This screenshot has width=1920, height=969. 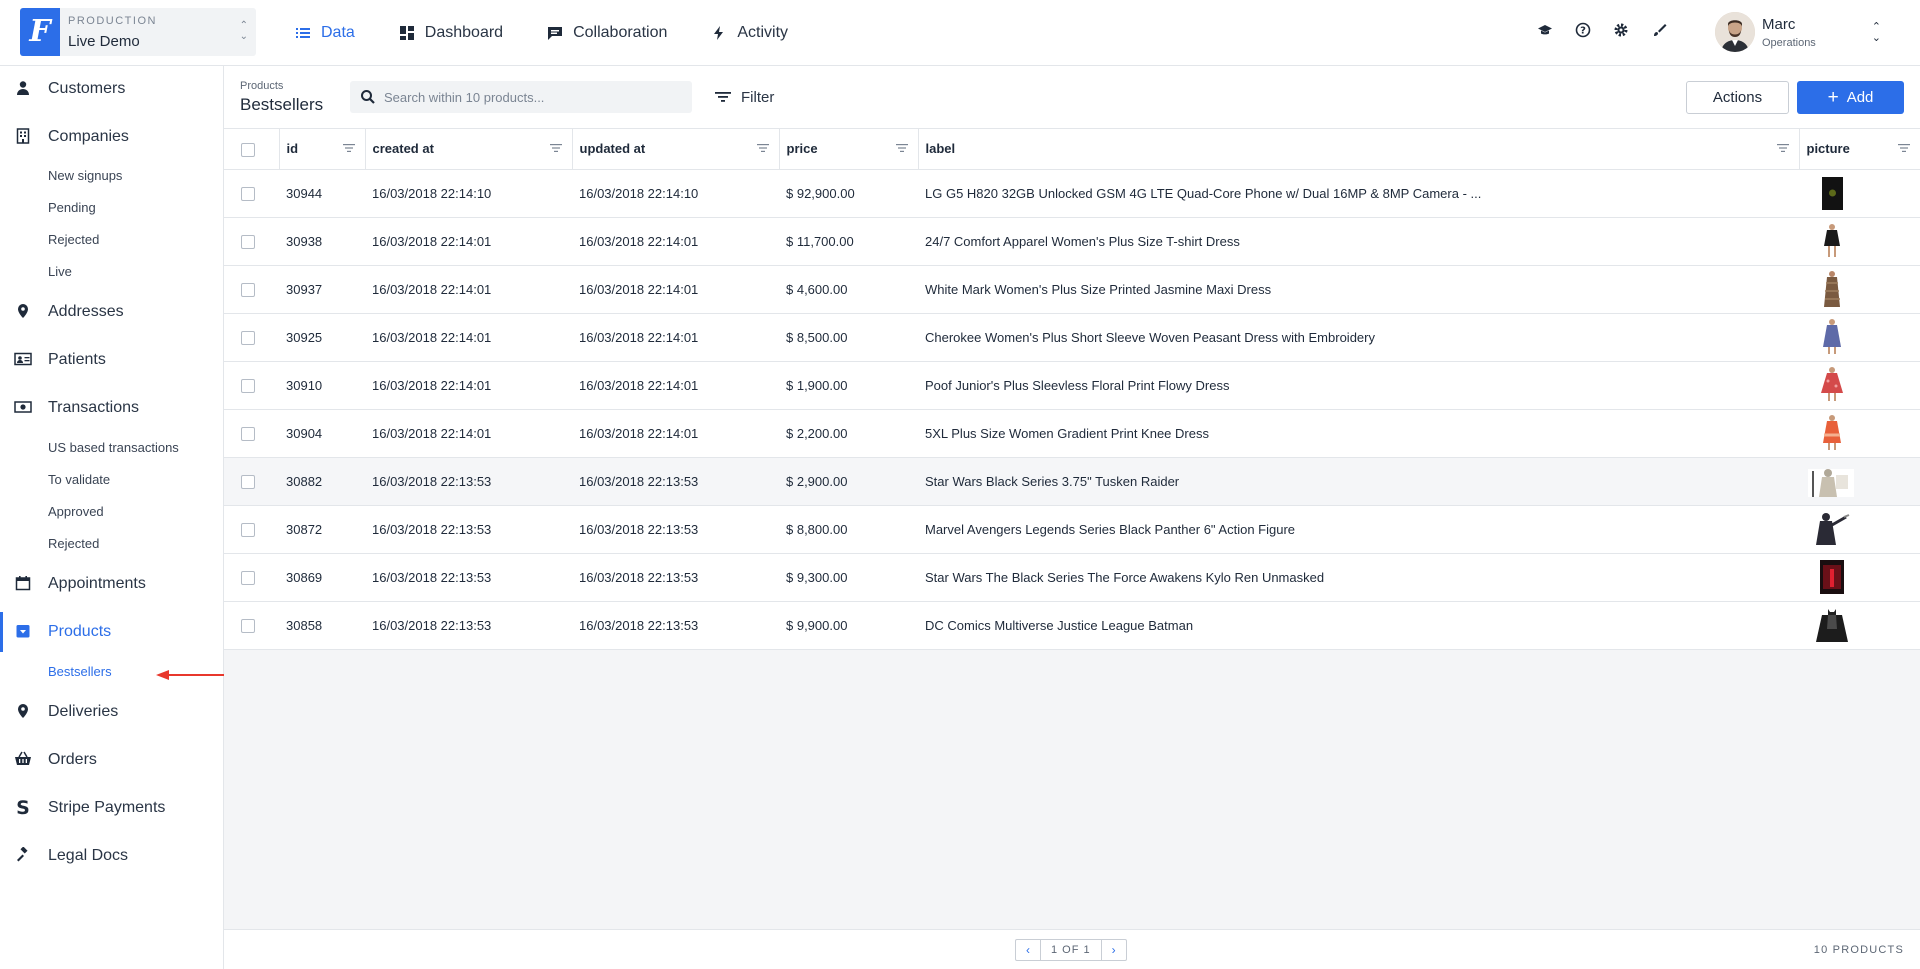 What do you see at coordinates (1359, 149) in the screenshot?
I see `column-header-label: label` at bounding box center [1359, 149].